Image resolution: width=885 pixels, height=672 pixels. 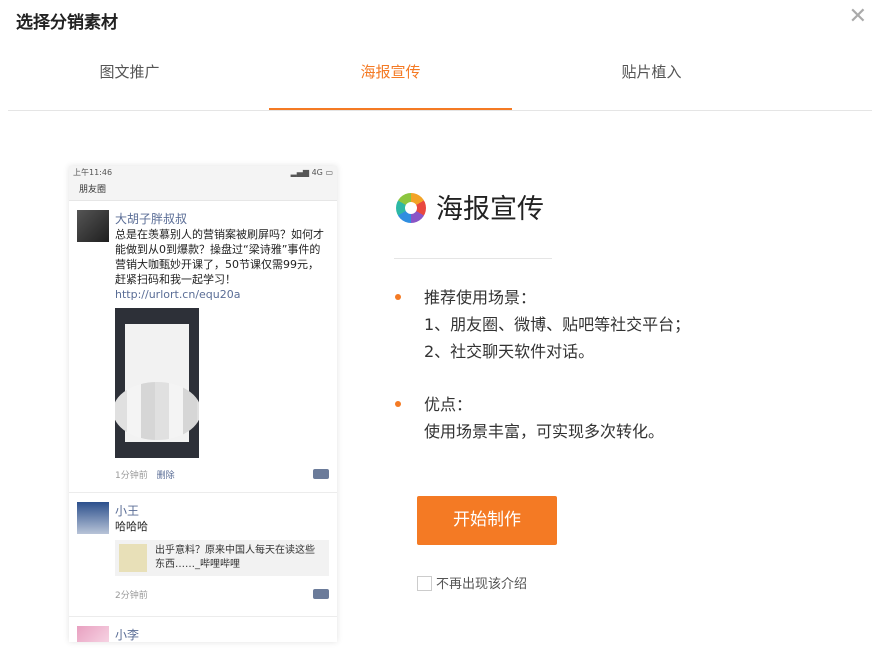 I want to click on shared-link-card: 出乎意料？原来中国人每天在读这些东西……_哔哩哔哩, so click(x=222, y=558).